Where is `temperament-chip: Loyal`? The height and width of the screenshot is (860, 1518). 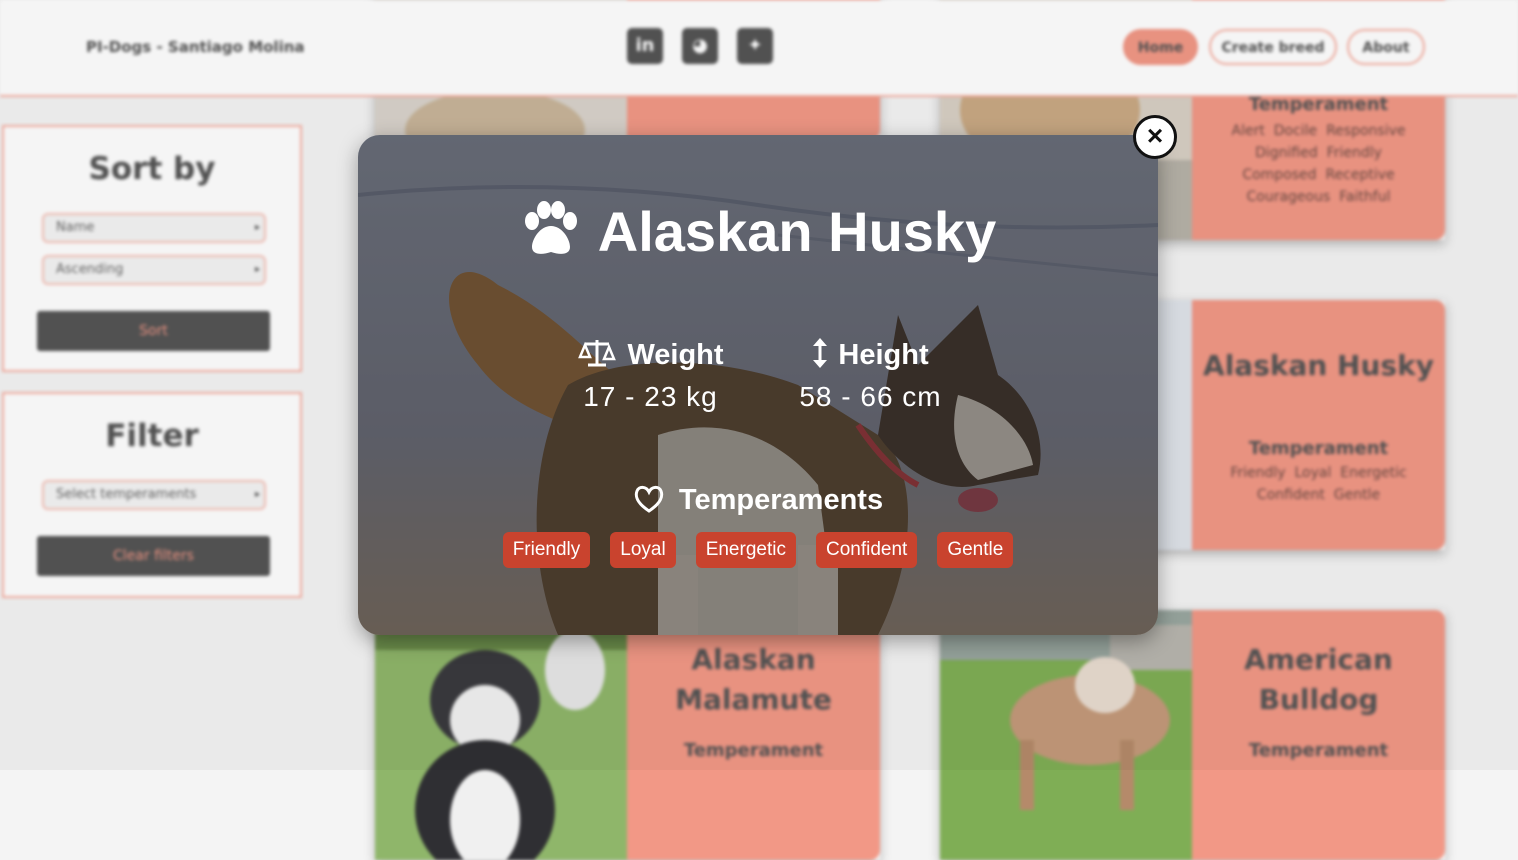
temperament-chip: Loyal is located at coordinates (643, 550).